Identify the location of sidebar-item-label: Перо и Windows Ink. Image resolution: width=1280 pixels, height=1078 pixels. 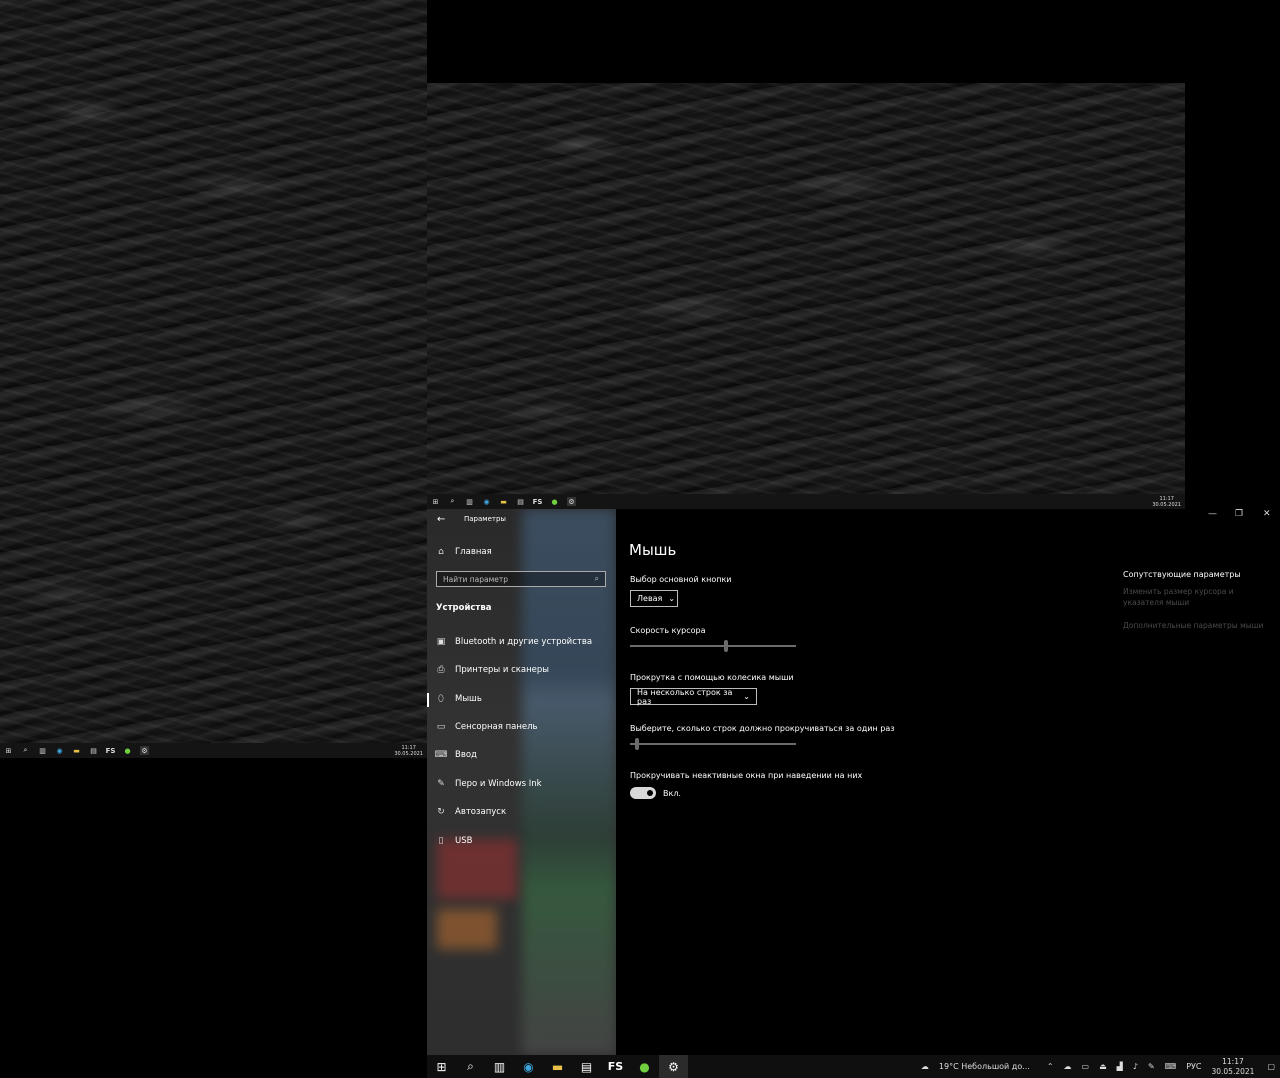
(498, 784).